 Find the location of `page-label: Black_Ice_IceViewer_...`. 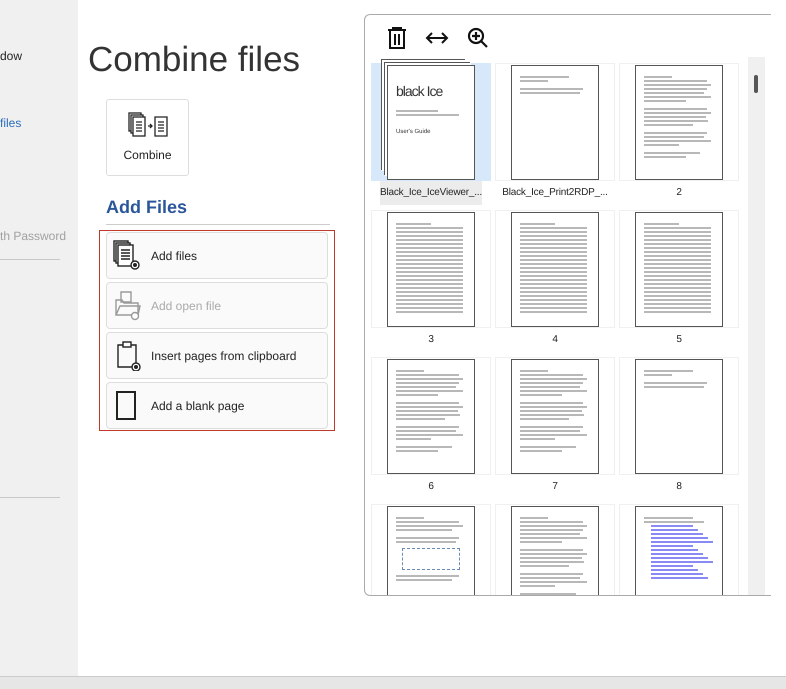

page-label: Black_Ice_IceViewer_... is located at coordinates (431, 193).